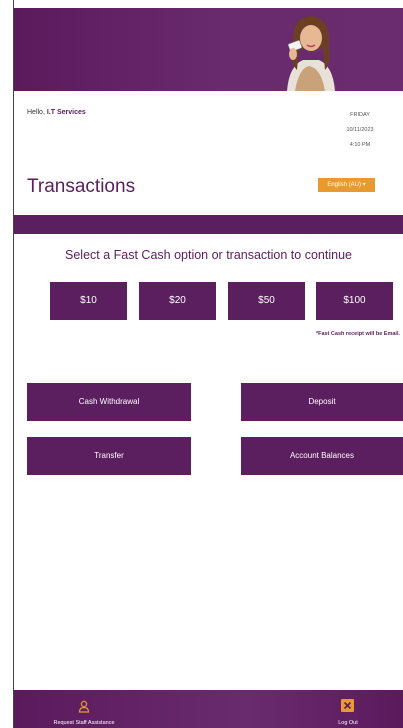 Image resolution: width=403 pixels, height=728 pixels. I want to click on transfer-button: Transfer, so click(109, 456).